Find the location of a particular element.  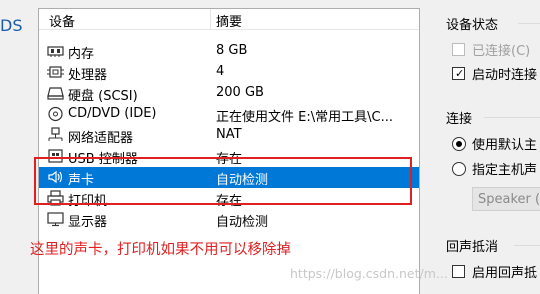

device-row-cpu: 处理器 4 is located at coordinates (229, 72).